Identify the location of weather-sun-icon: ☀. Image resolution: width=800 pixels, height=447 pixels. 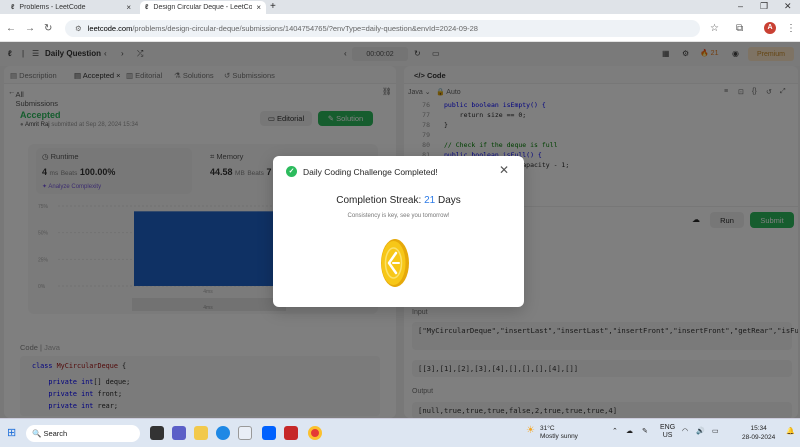
(530, 430).